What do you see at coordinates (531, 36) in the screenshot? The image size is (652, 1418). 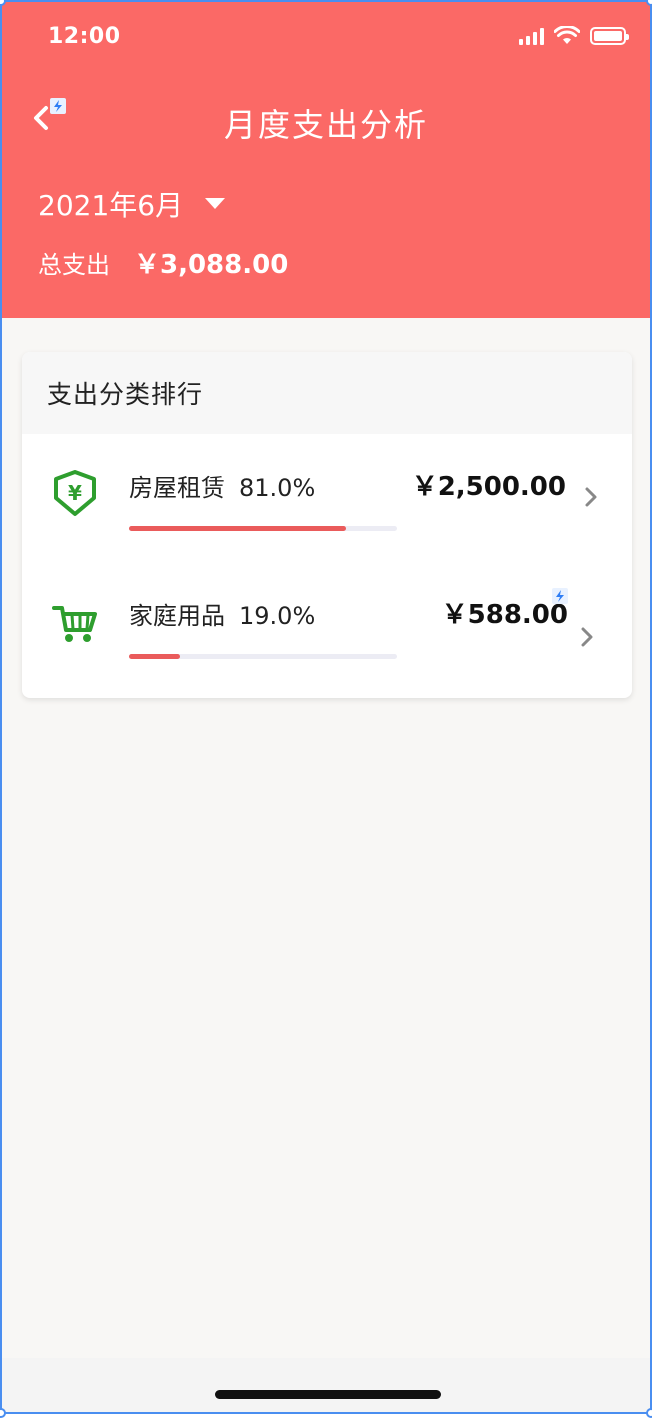 I see `signal-icon` at bounding box center [531, 36].